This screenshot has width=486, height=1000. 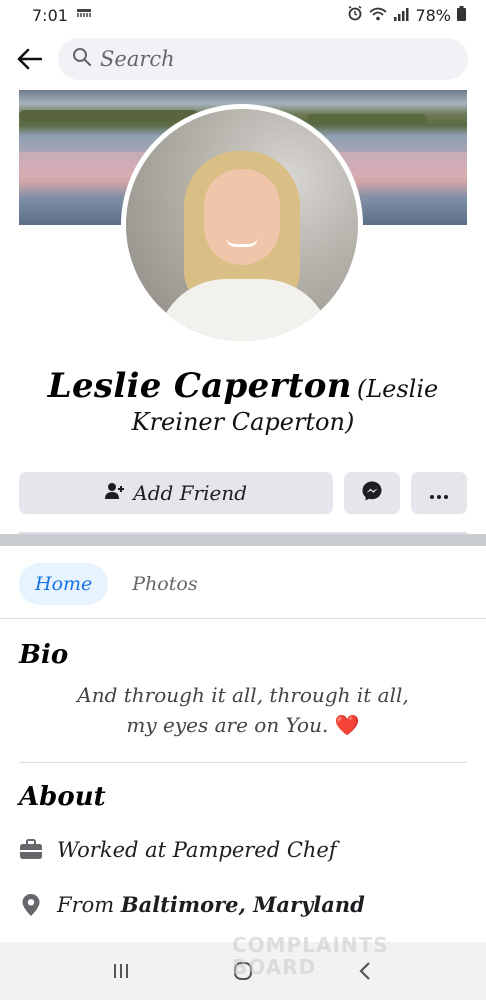 I want to click on profile-actions: Add Friend, so click(x=243, y=493).